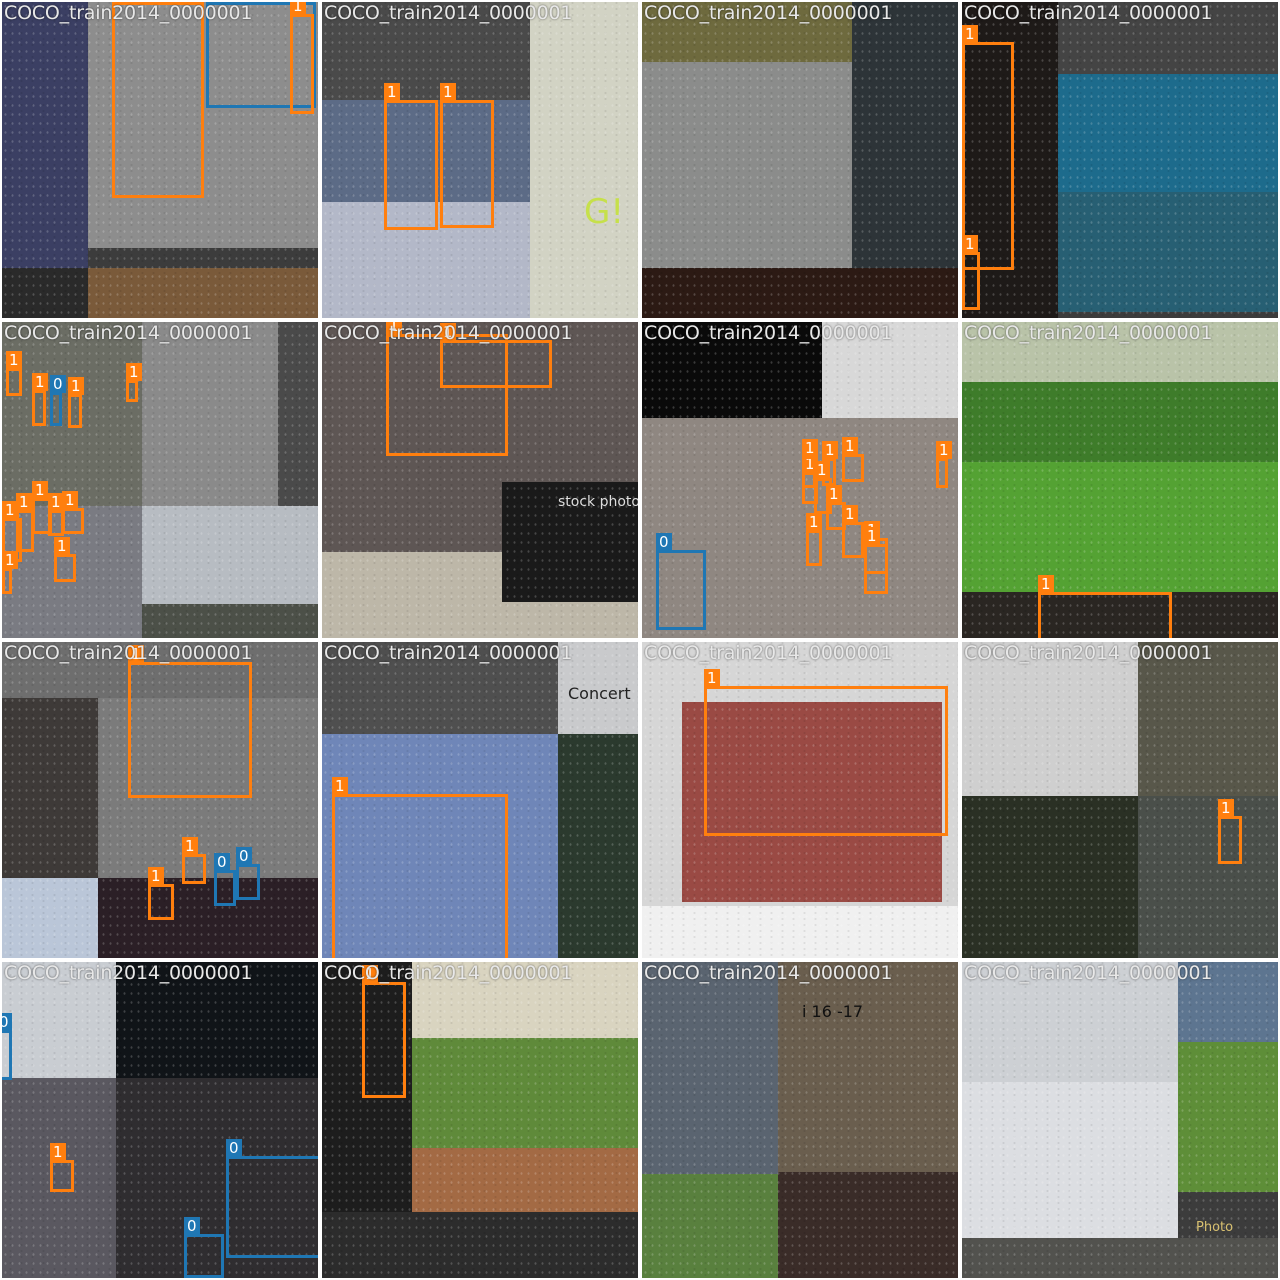 The width and height of the screenshot is (1280, 1280). What do you see at coordinates (800, 160) in the screenshot?
I see `mosaic-tile: COCO_train2014_0000001` at bounding box center [800, 160].